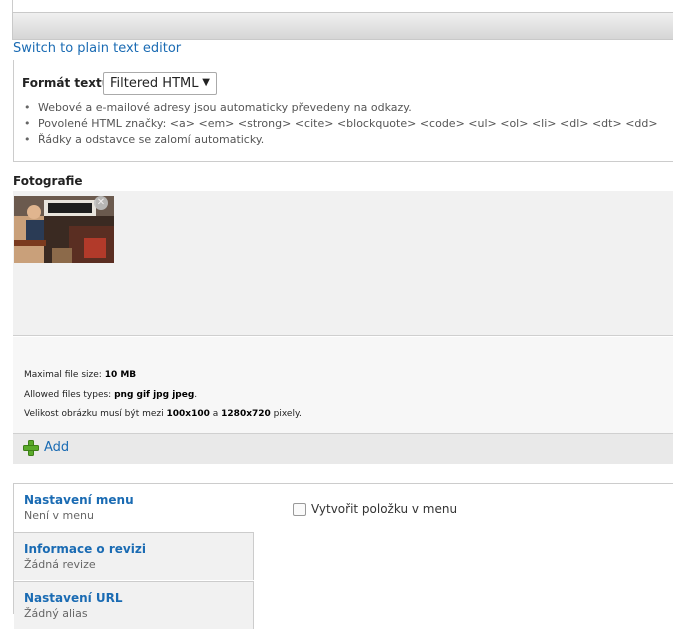 Image resolution: width=673 pixels, height=629 pixels. I want to click on tab-summary: Žádná revize, so click(60, 564).